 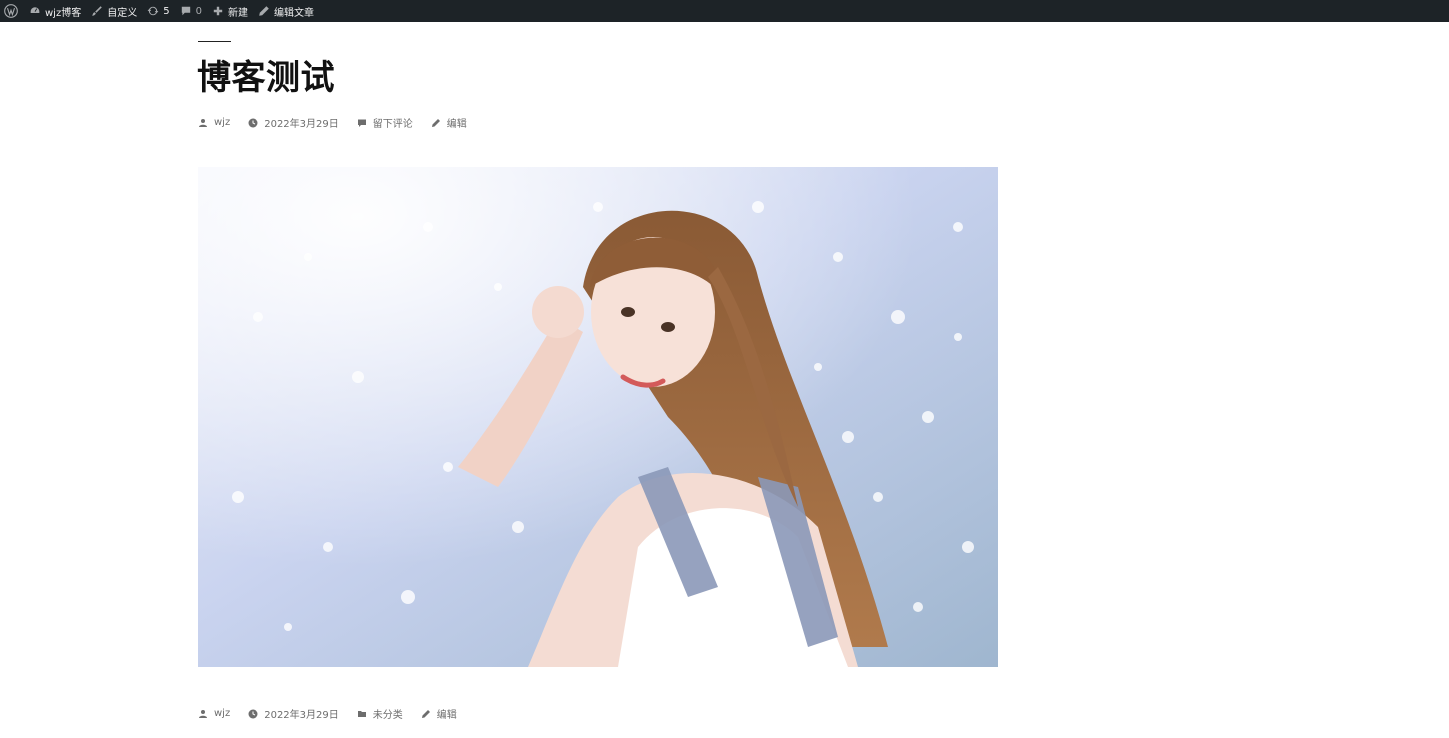 I want to click on plus-icon, so click(x=218, y=11).